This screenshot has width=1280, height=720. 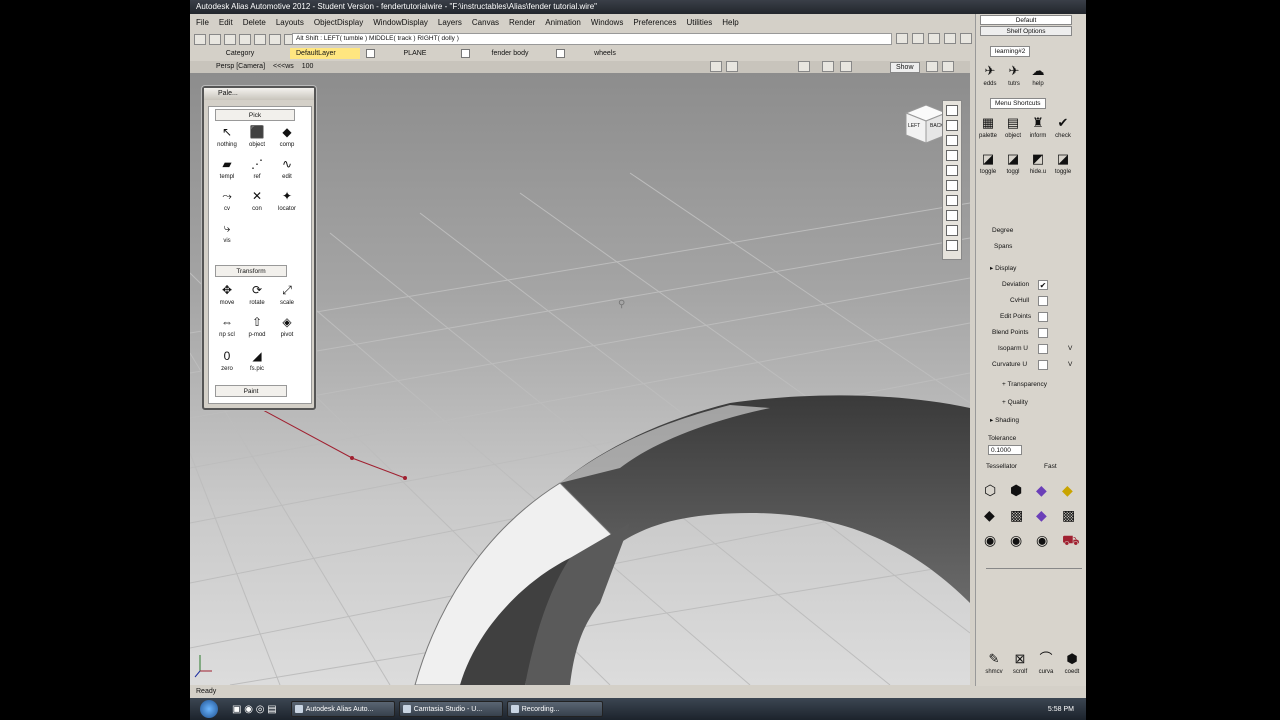 I want to click on edit-points-checkbox, so click(x=1043, y=317).